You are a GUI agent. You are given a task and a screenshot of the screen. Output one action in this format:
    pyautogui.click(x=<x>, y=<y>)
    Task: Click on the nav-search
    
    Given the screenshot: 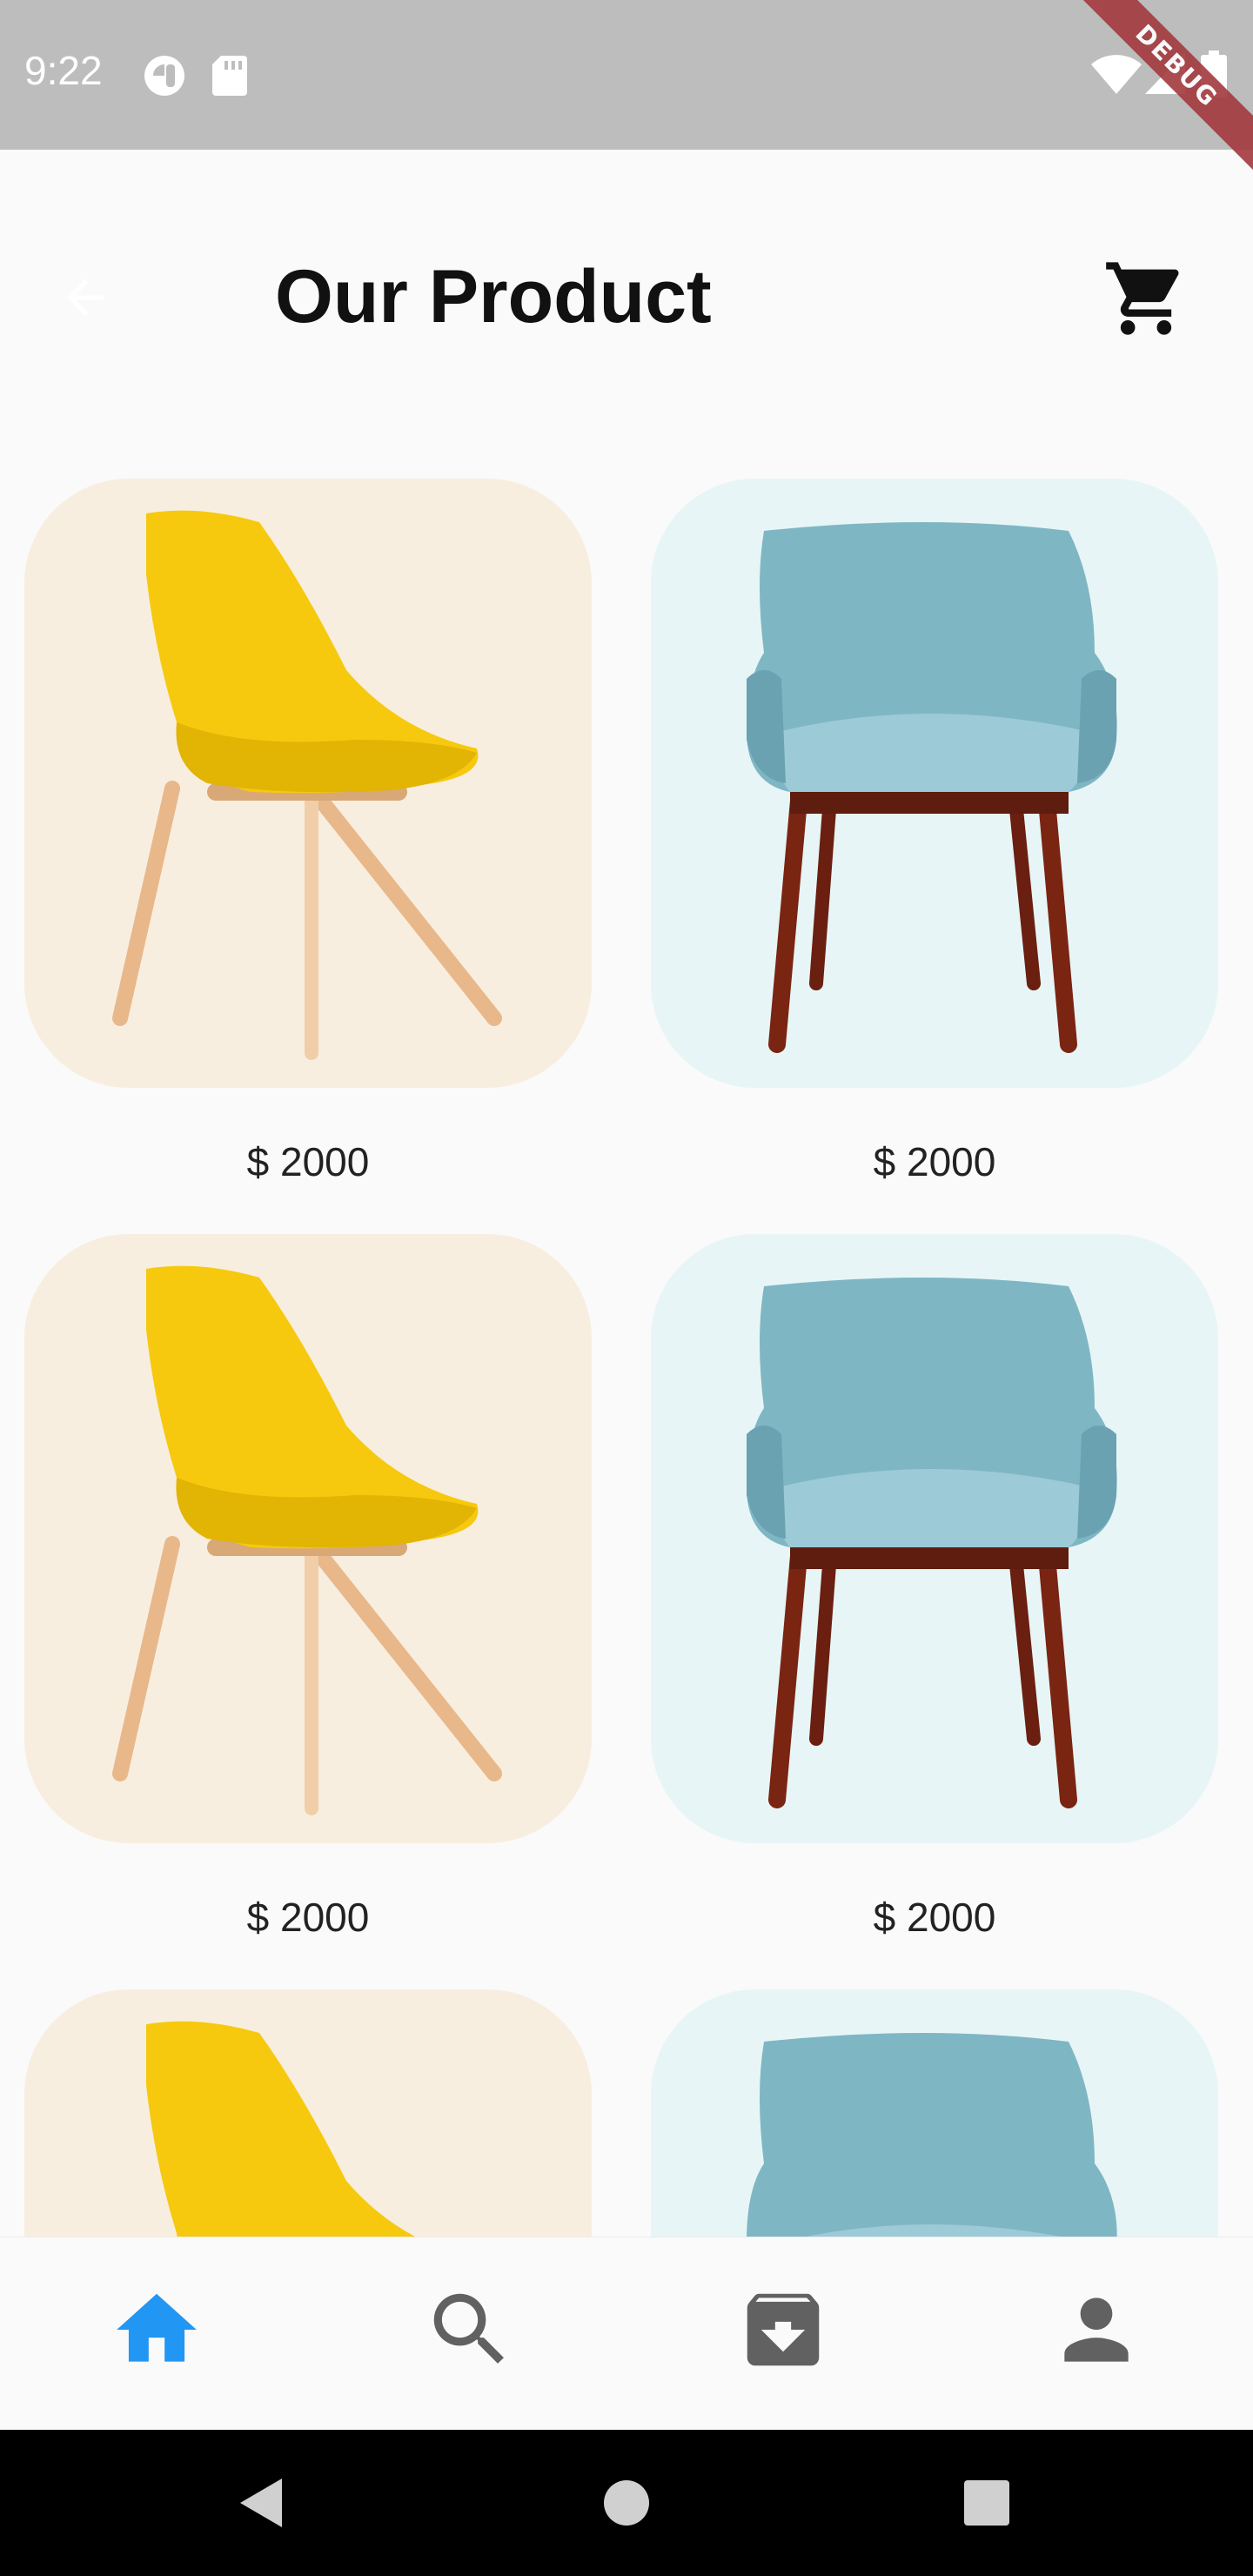 What is the action you would take?
    pyautogui.click(x=470, y=2329)
    